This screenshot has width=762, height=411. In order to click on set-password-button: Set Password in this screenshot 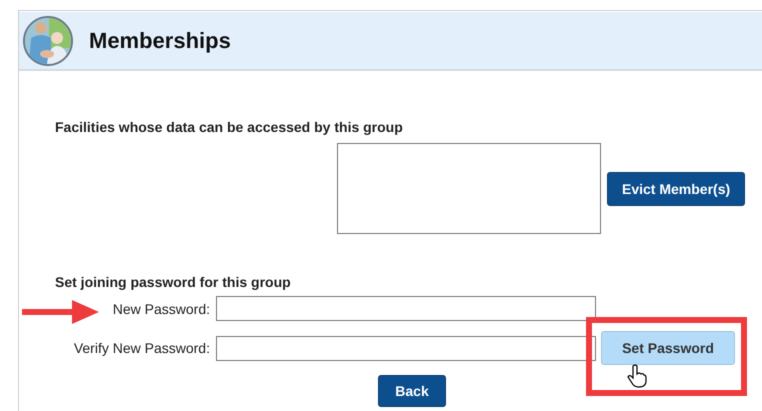, I will do `click(668, 348)`.